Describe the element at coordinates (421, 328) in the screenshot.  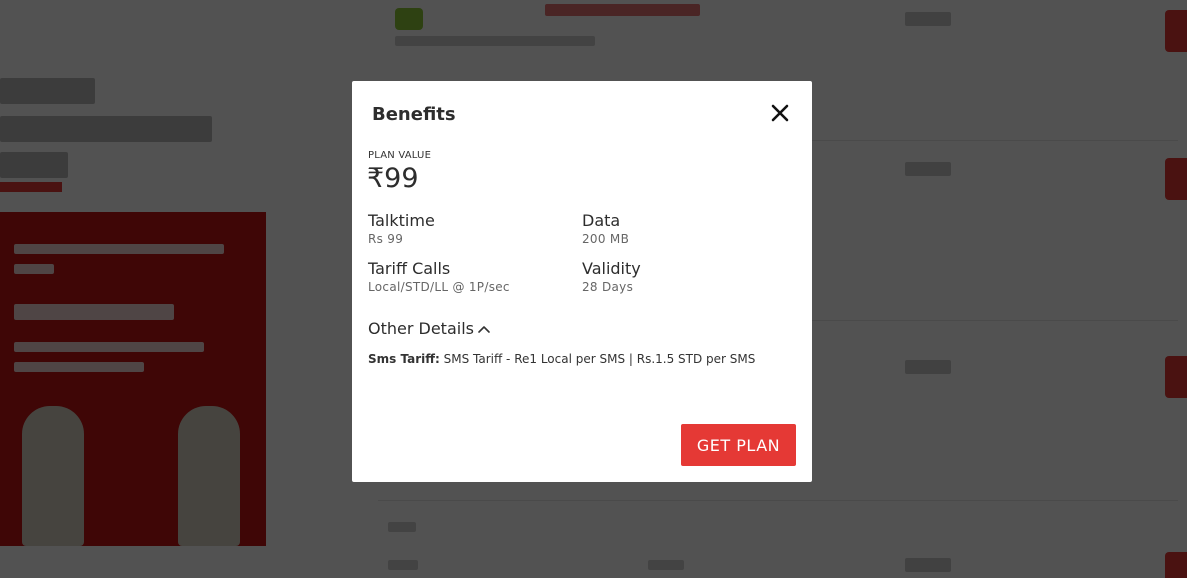
I see `other-details-label: Other Details` at that location.